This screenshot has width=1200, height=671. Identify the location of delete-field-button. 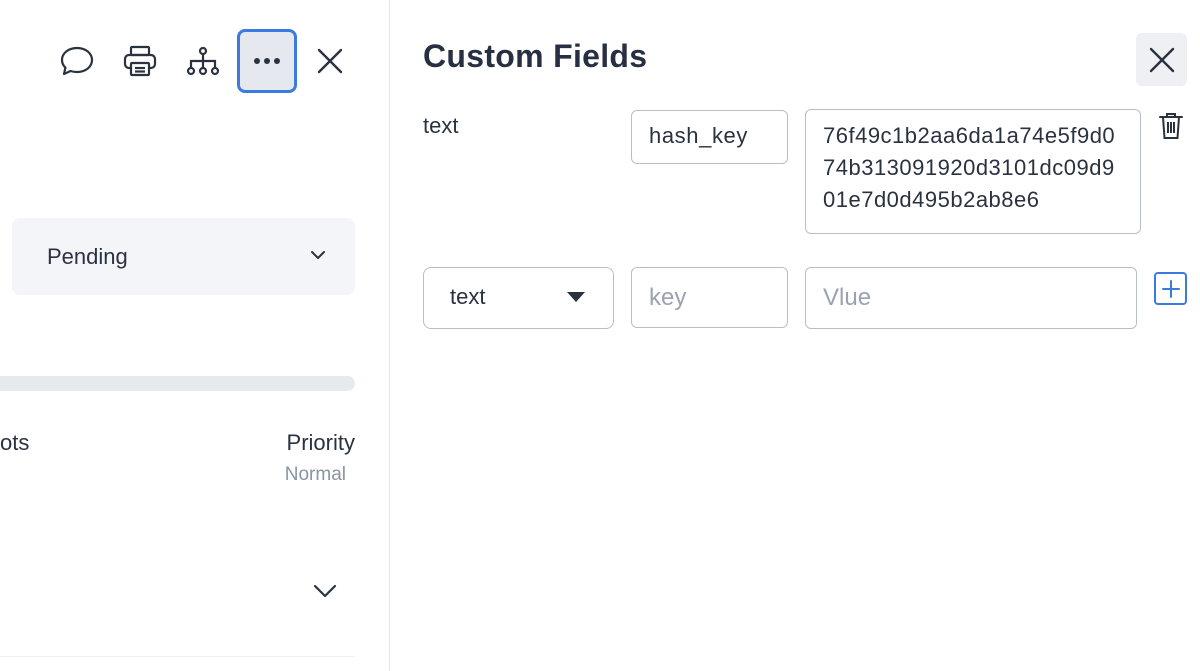
(1171, 126).